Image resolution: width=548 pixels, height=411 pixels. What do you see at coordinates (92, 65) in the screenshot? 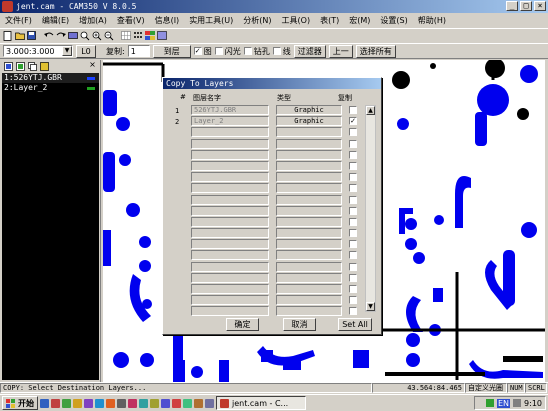
I see `close-icon: ×` at bounding box center [92, 65].